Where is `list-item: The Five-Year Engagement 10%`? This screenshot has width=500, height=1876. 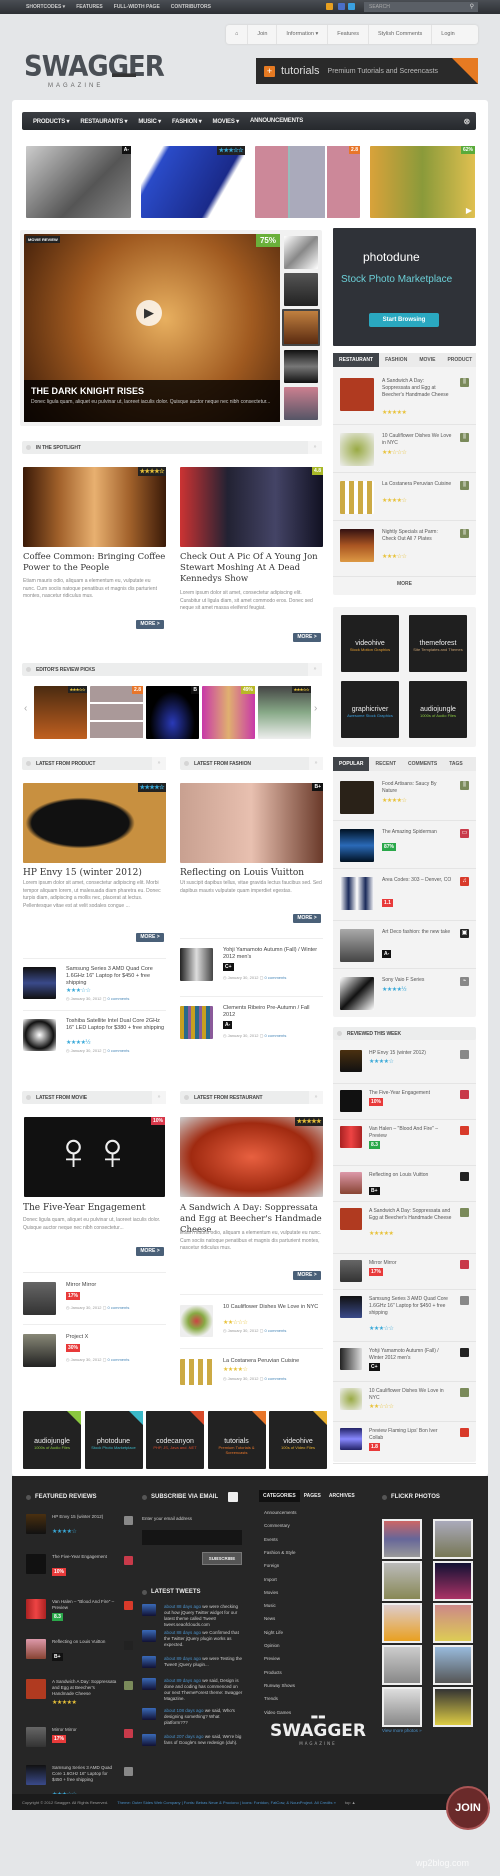
list-item: The Five-Year Engagement 10% is located at coordinates (404, 1102).